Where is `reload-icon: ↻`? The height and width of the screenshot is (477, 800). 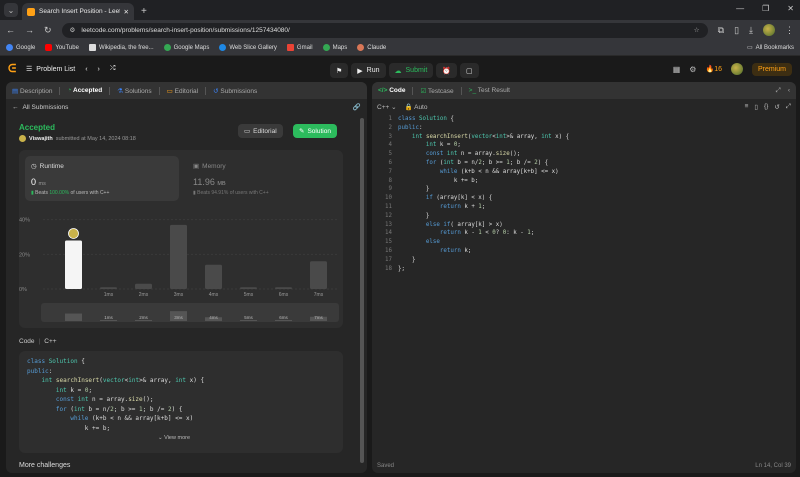
reload-icon: ↻ is located at coordinates (48, 30).